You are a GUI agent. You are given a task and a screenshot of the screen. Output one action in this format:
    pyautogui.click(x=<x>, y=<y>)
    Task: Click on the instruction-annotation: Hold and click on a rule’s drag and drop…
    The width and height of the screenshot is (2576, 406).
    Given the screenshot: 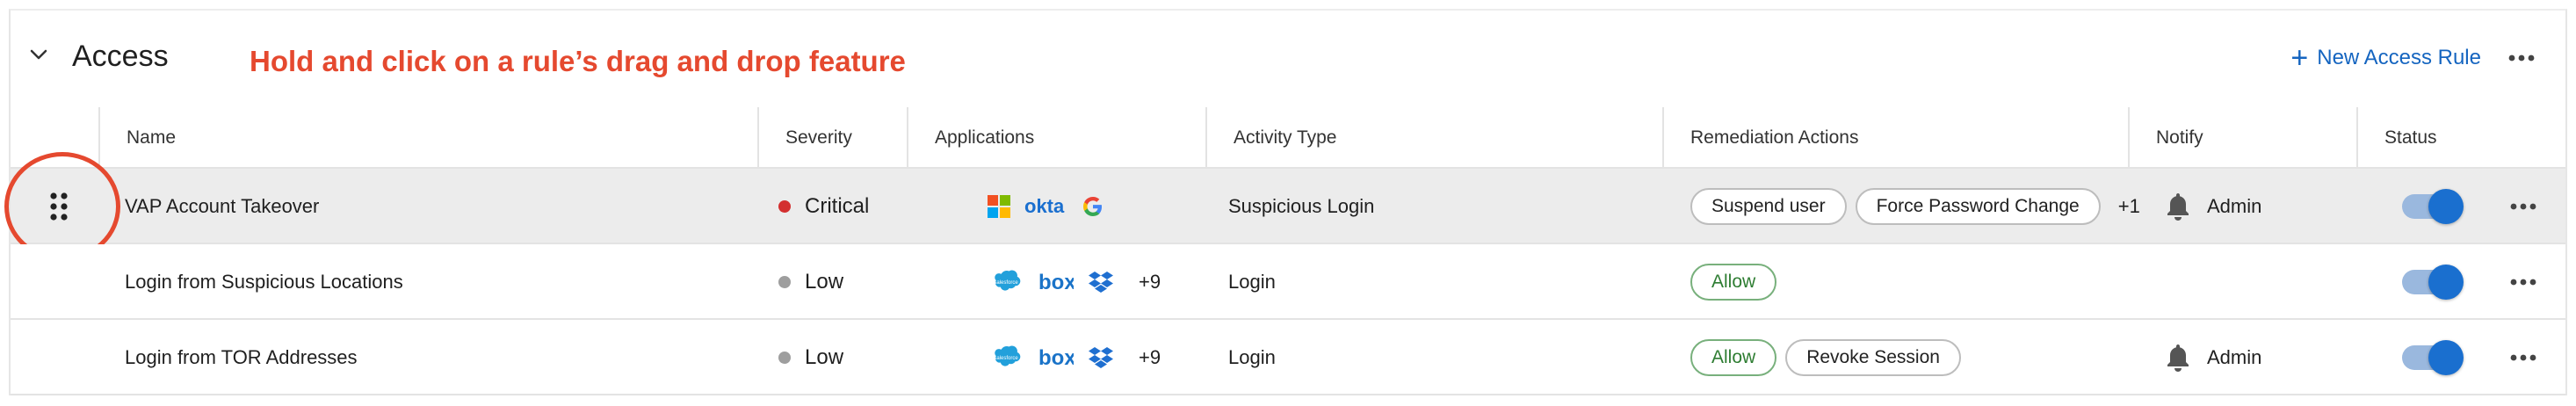 What is the action you would take?
    pyautogui.click(x=578, y=61)
    